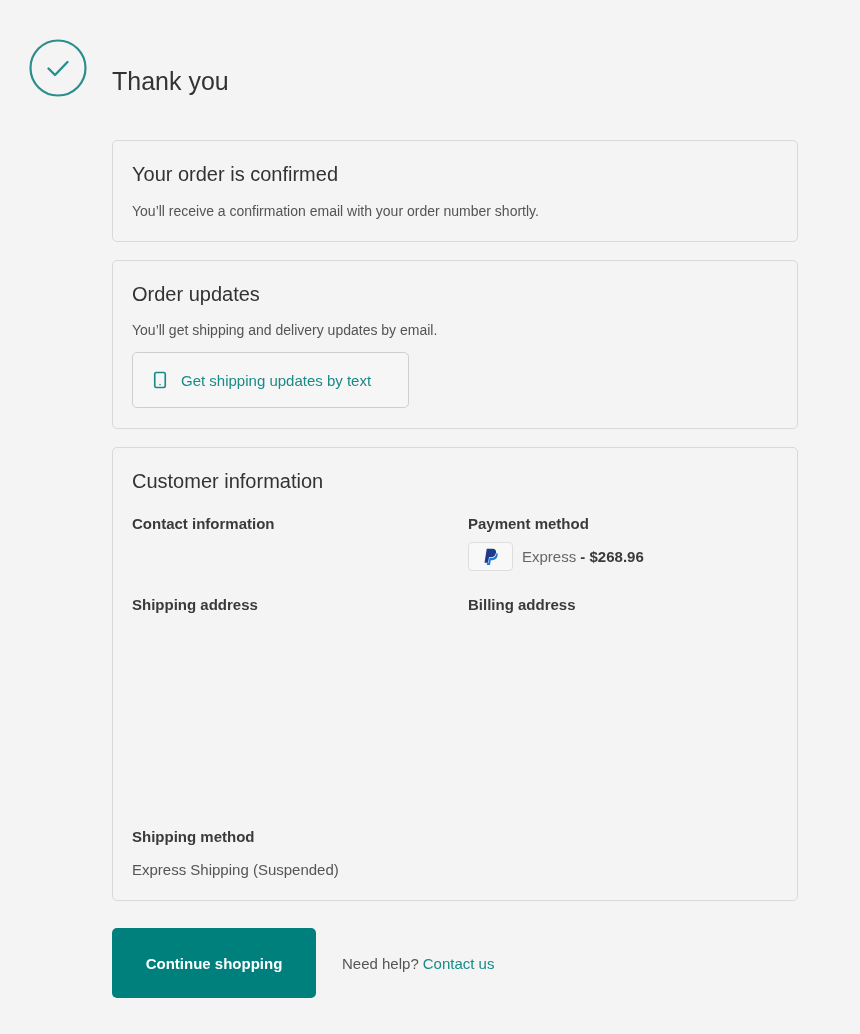 The image size is (860, 1034). What do you see at coordinates (193, 837) in the screenshot?
I see `section-label: Shipping method` at bounding box center [193, 837].